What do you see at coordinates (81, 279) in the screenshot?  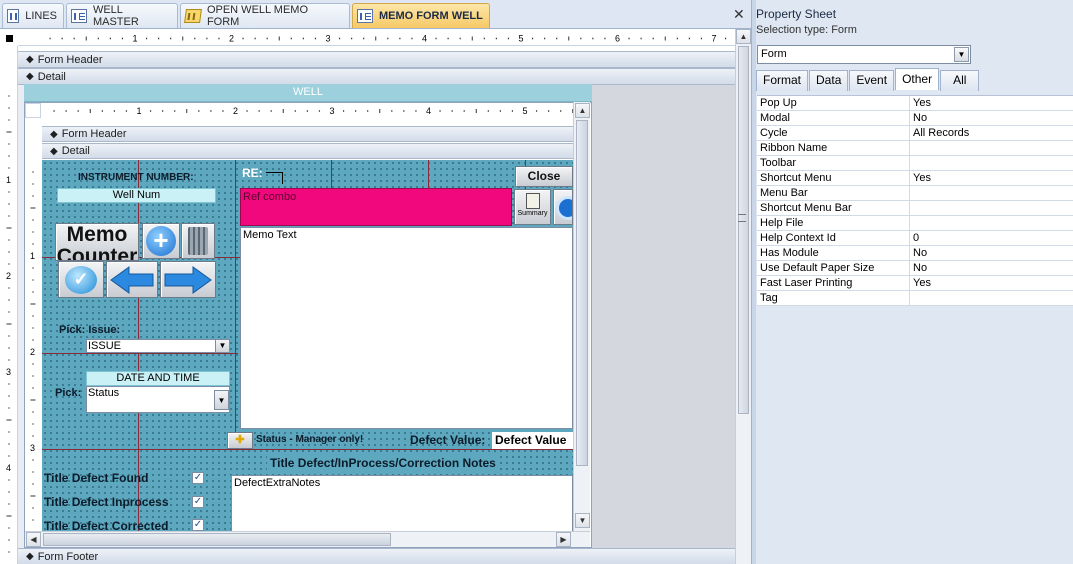 I see `save-record-button: ✓` at bounding box center [81, 279].